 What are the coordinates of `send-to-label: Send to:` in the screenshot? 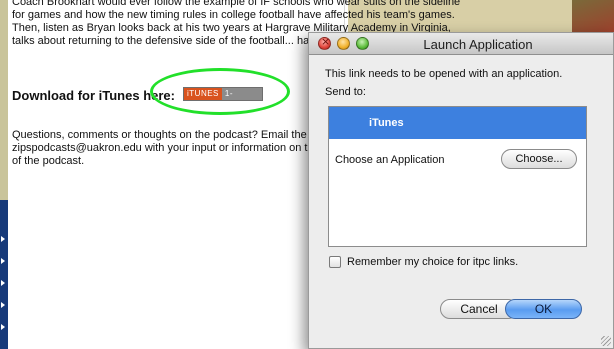 It's located at (345, 92).